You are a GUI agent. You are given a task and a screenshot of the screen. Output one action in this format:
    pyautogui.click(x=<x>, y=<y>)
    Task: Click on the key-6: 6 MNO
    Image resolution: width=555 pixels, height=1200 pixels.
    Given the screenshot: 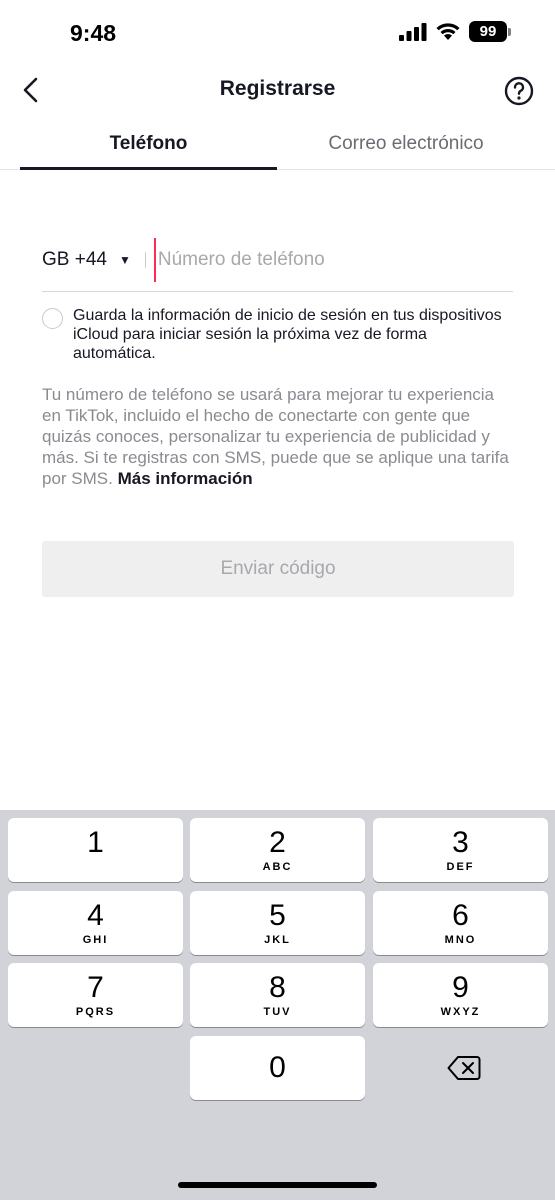 What is the action you would take?
    pyautogui.click(x=460, y=923)
    